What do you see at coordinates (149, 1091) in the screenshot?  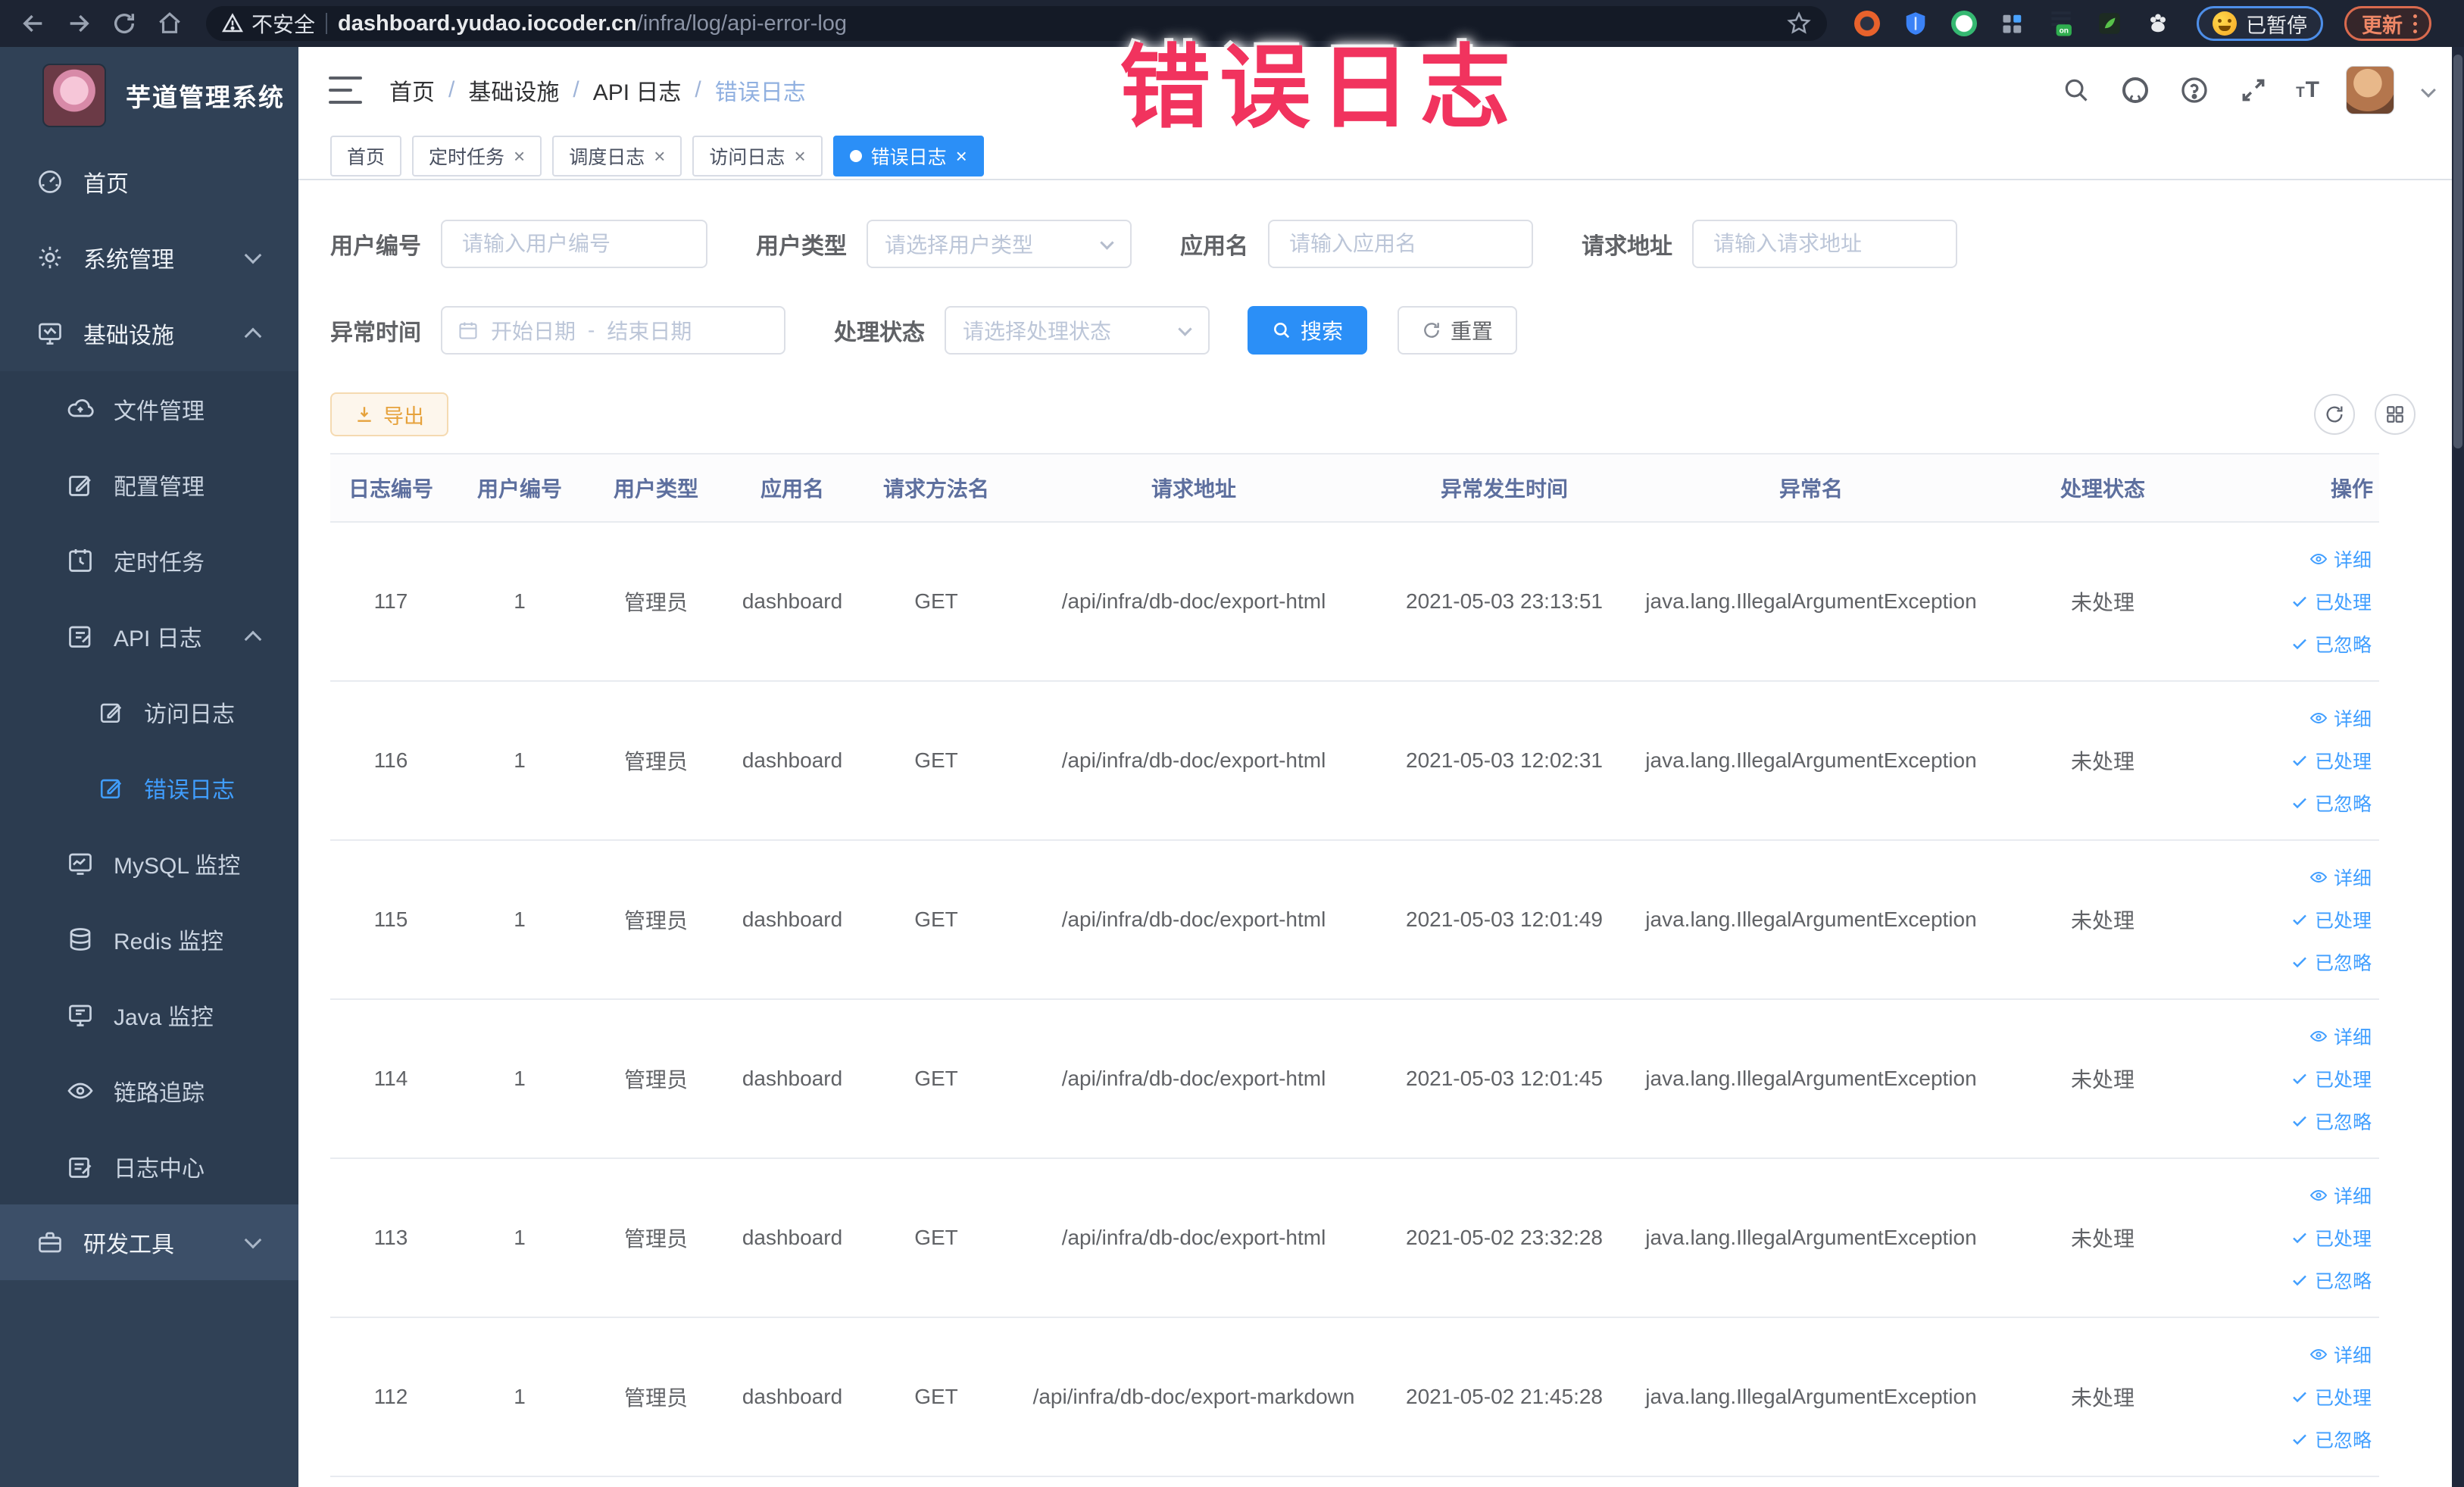 I see `sidebar-item-tracing: 链路追踪` at bounding box center [149, 1091].